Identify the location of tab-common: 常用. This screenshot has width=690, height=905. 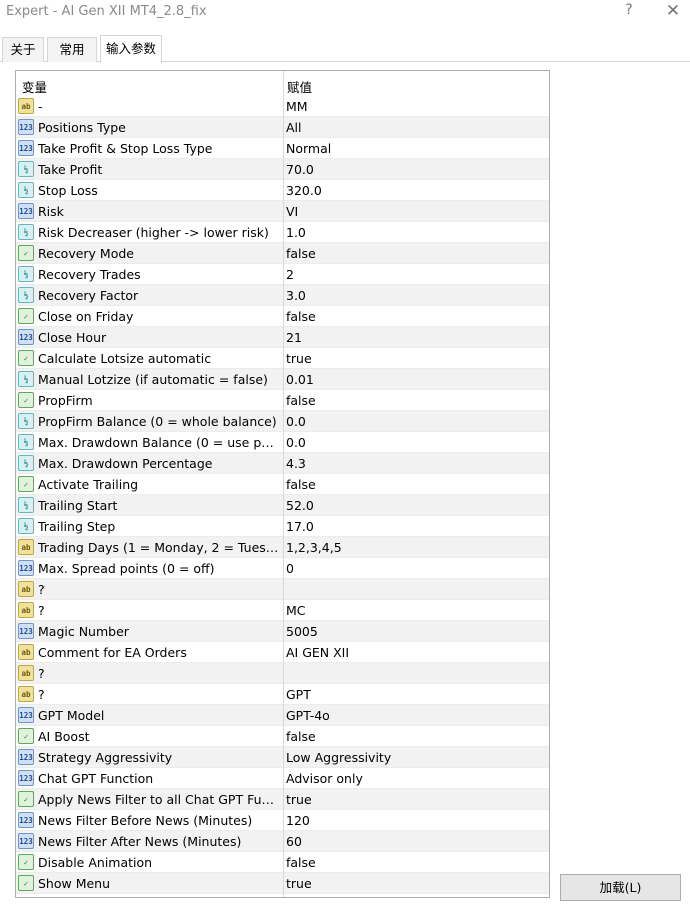
(72, 49).